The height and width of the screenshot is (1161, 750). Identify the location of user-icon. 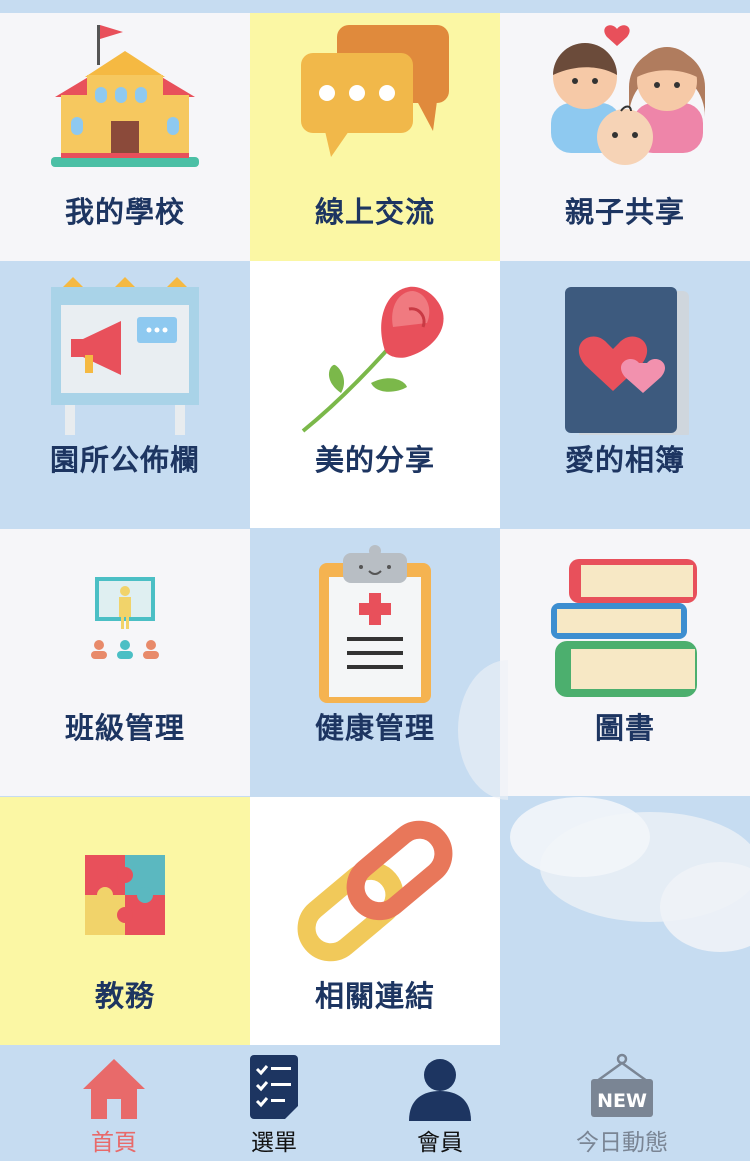
(440, 1088).